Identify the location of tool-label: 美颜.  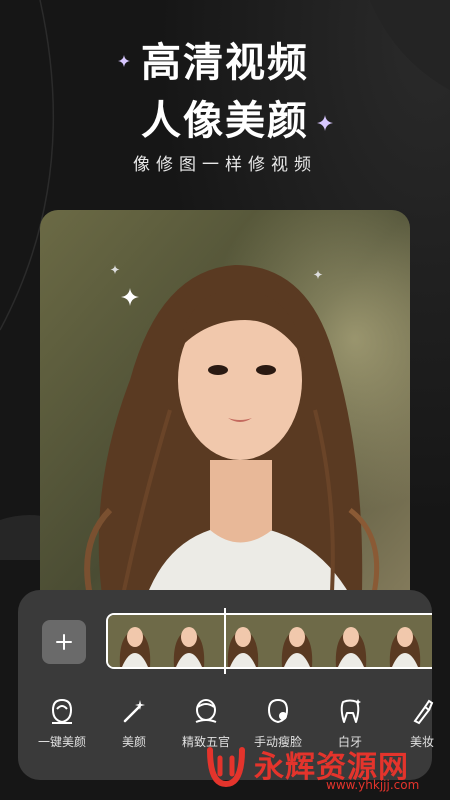
(133, 742).